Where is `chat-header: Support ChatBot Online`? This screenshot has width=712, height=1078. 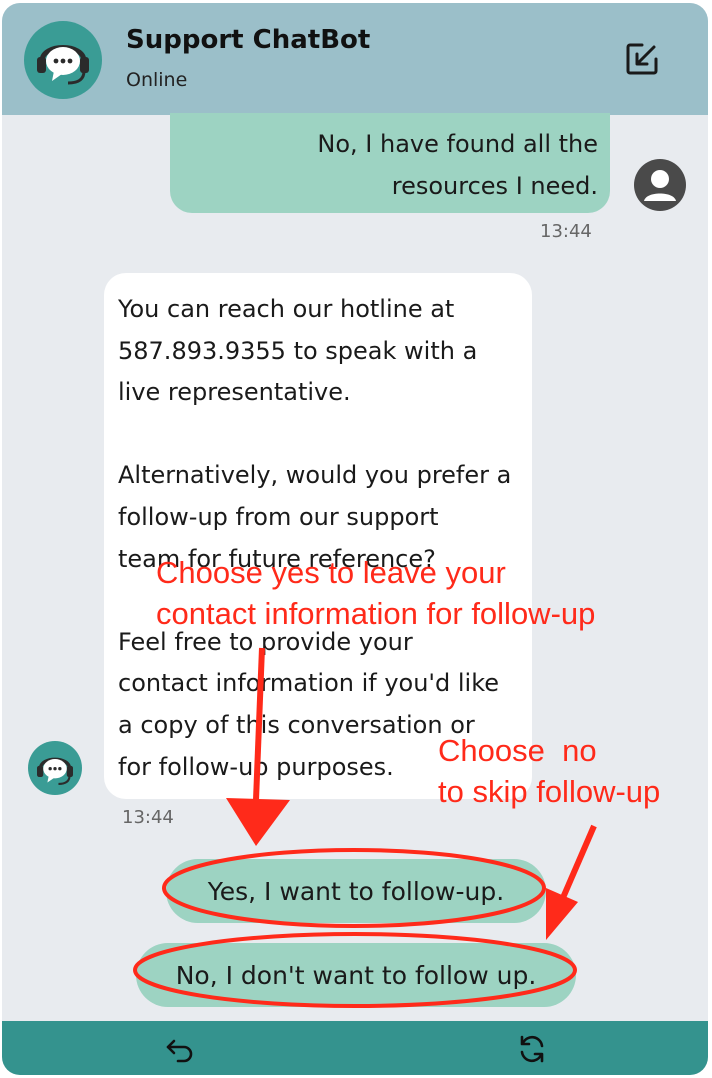 chat-header: Support ChatBot Online is located at coordinates (355, 59).